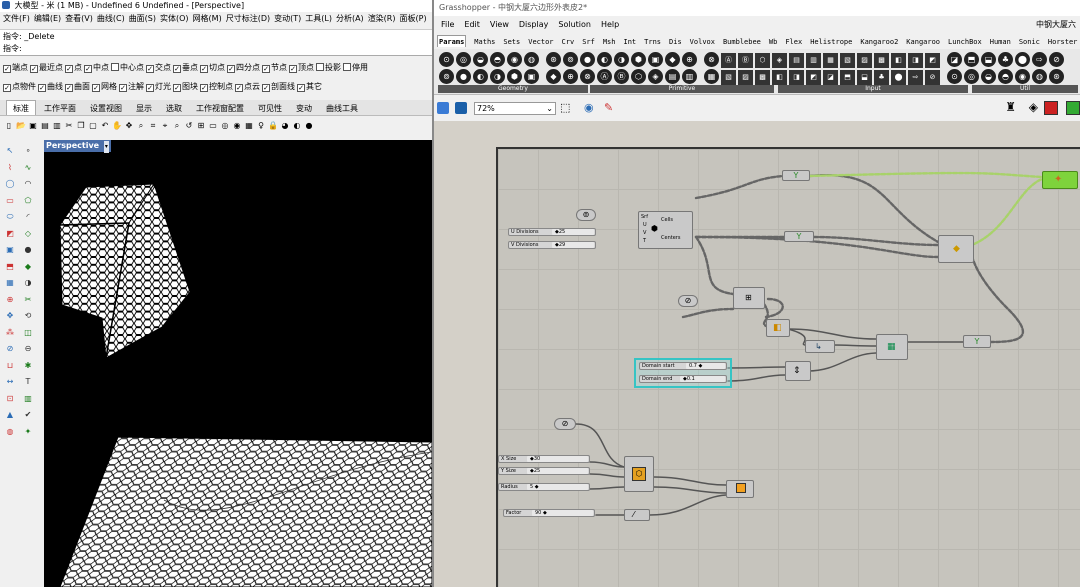 The image size is (1080, 587). What do you see at coordinates (10, 349) in the screenshot?
I see `trim-icon: ⊘` at bounding box center [10, 349].